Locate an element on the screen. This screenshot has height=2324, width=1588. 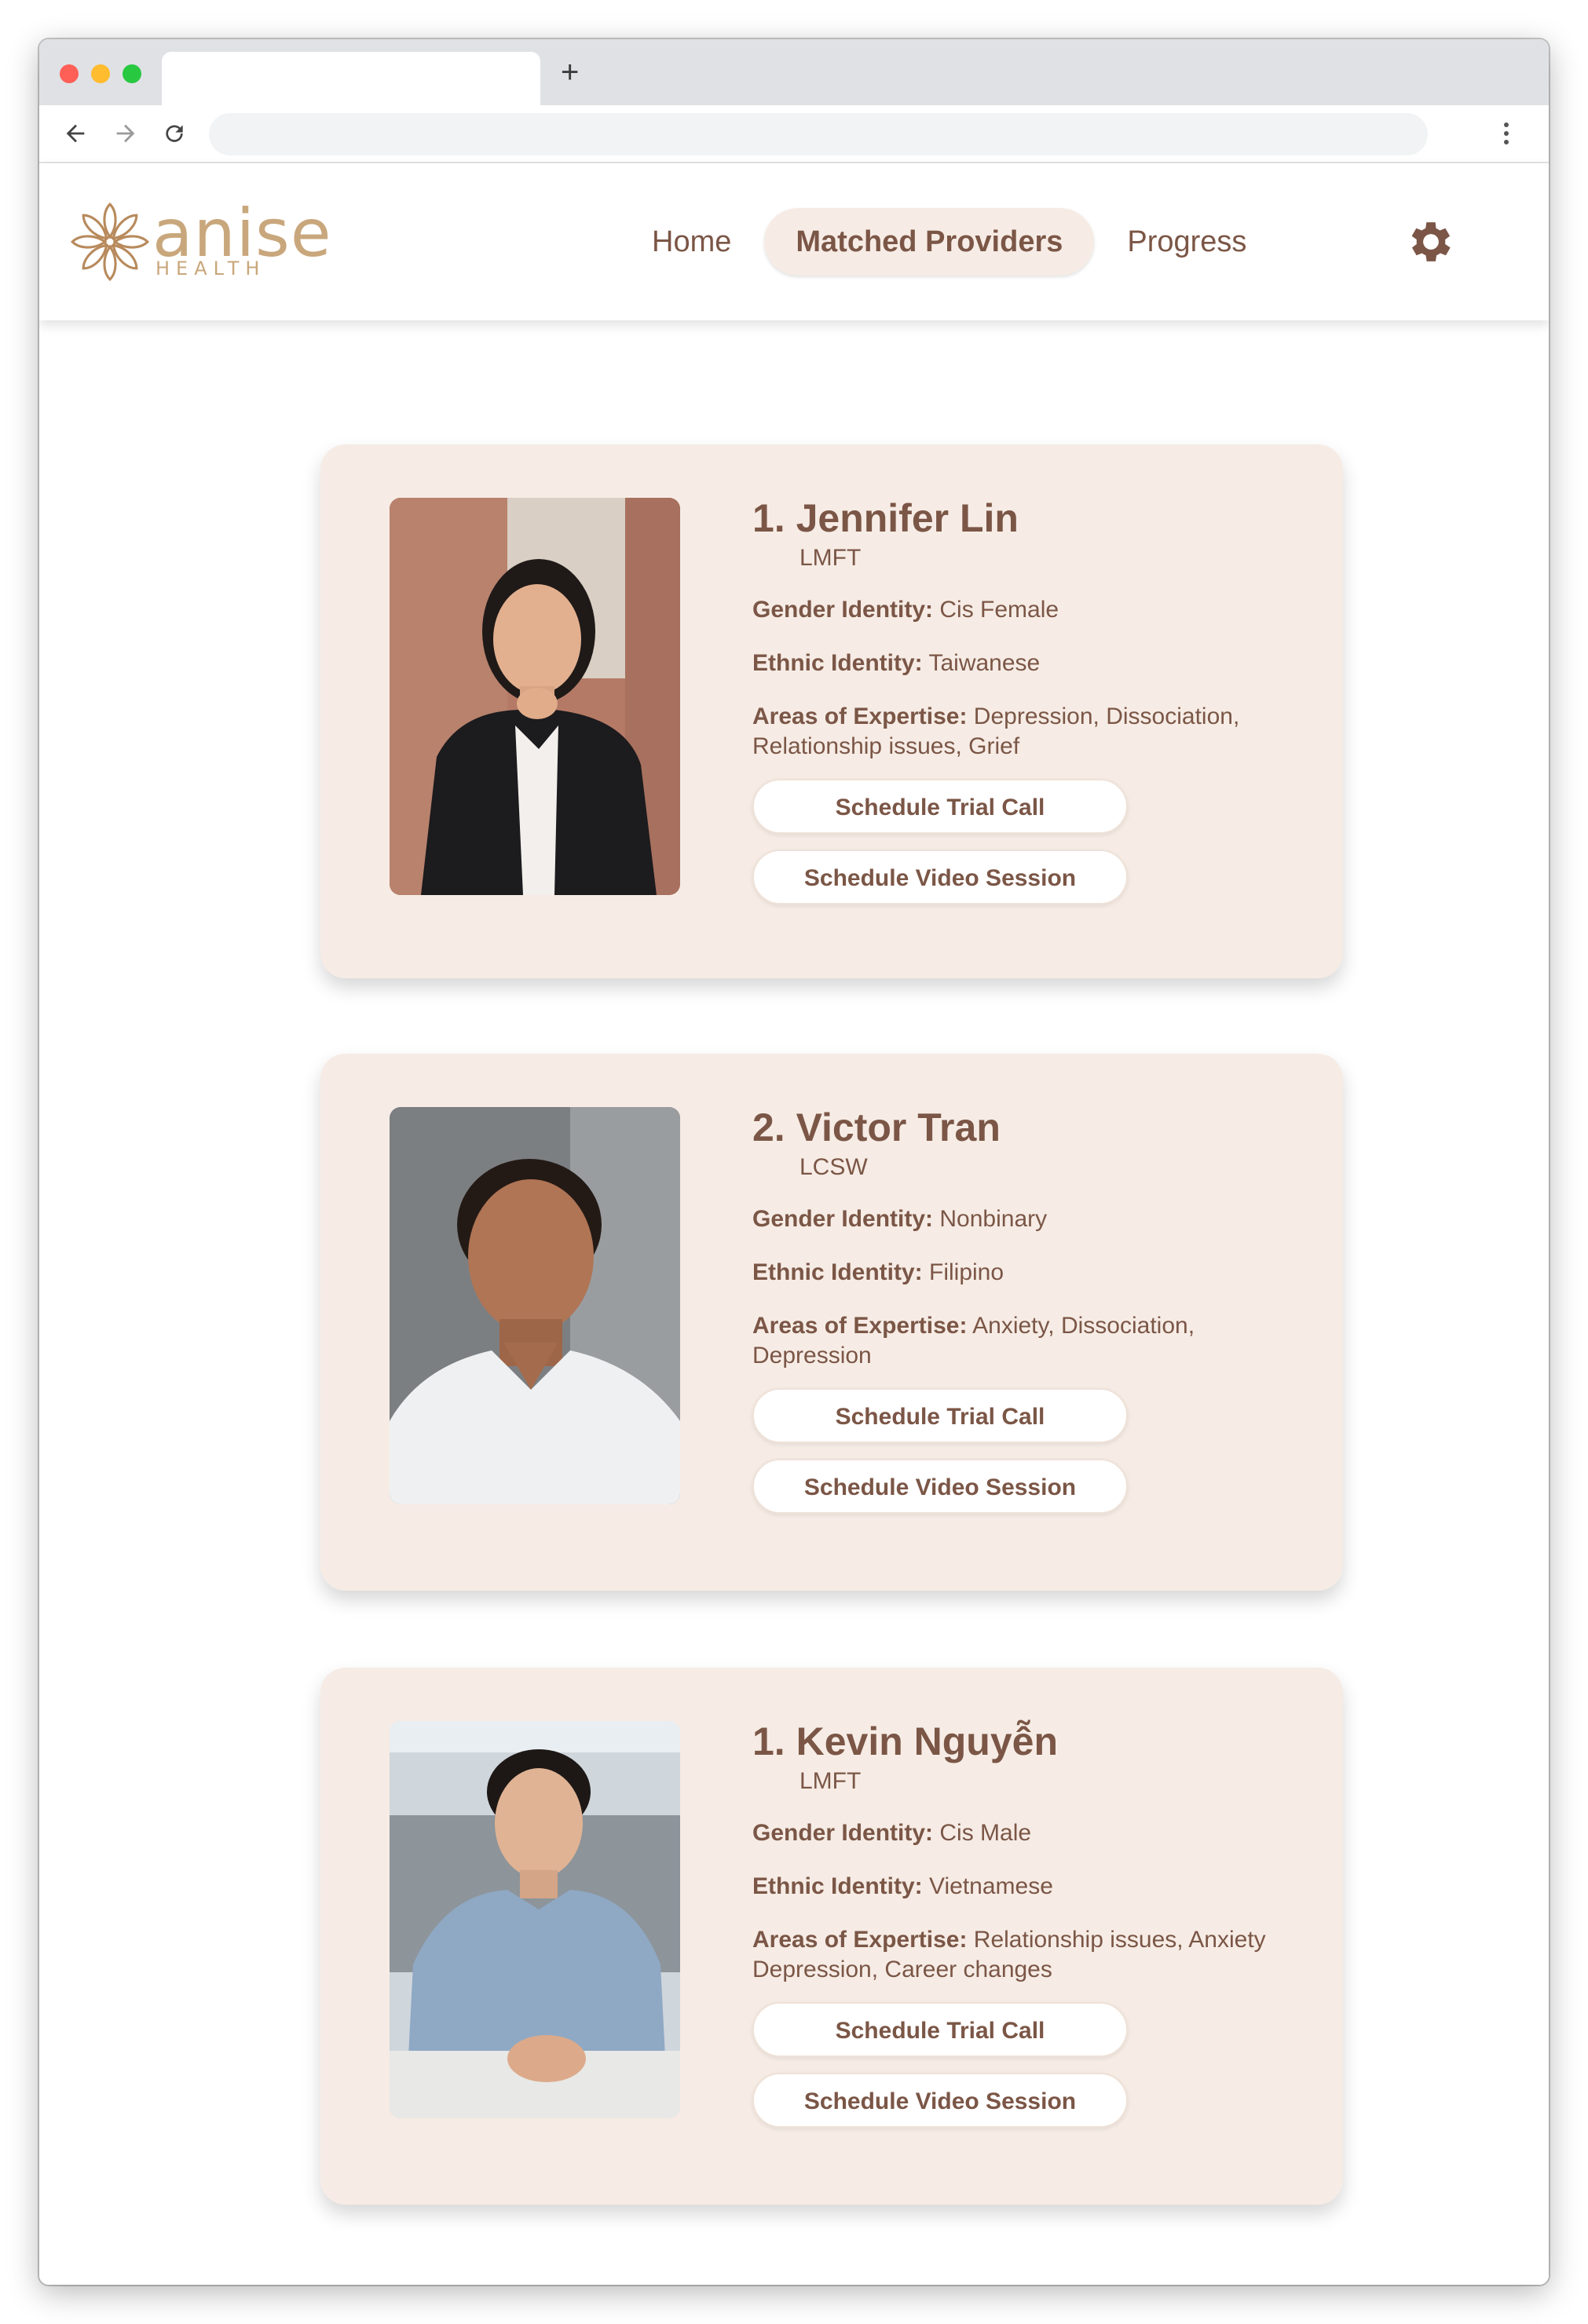
gender-identity-value: Cis Male is located at coordinates (985, 1833).